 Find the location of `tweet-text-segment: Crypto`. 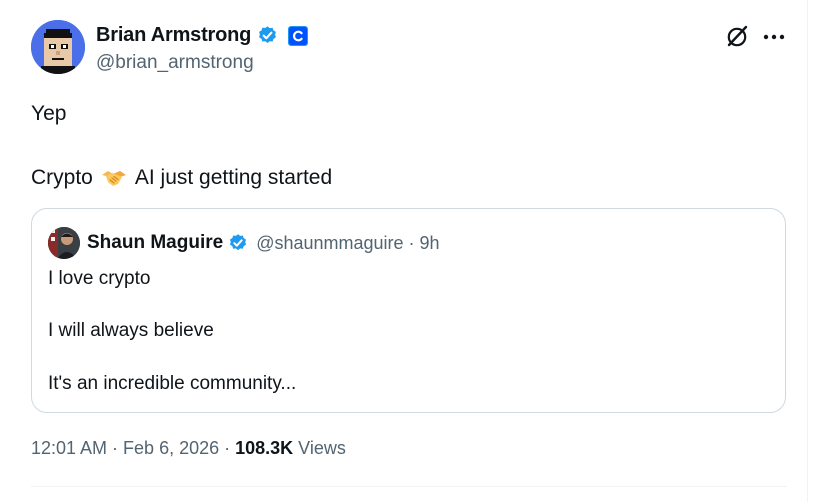

tweet-text-segment: Crypto is located at coordinates (62, 177).